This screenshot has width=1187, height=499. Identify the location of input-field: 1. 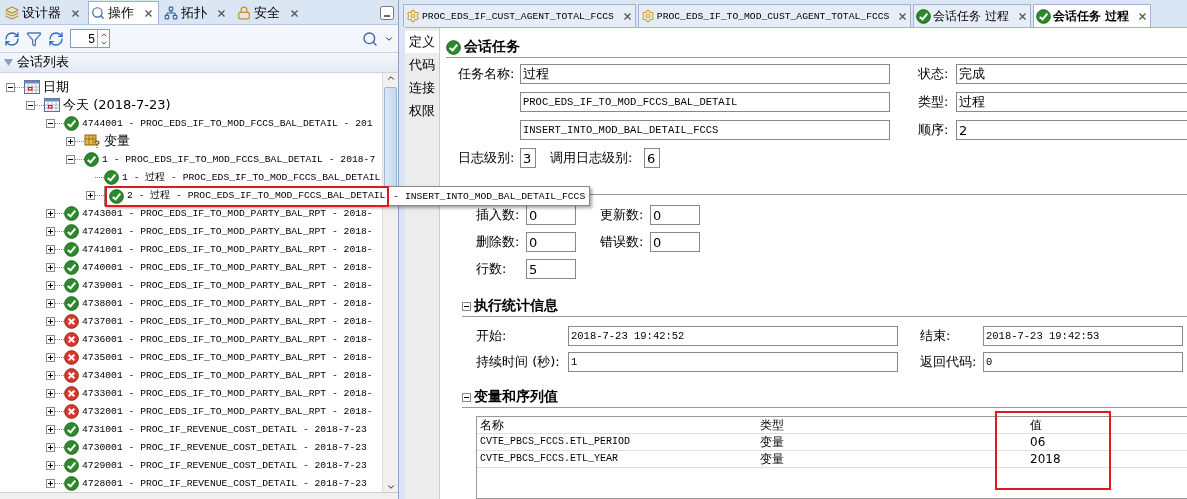
(733, 362).